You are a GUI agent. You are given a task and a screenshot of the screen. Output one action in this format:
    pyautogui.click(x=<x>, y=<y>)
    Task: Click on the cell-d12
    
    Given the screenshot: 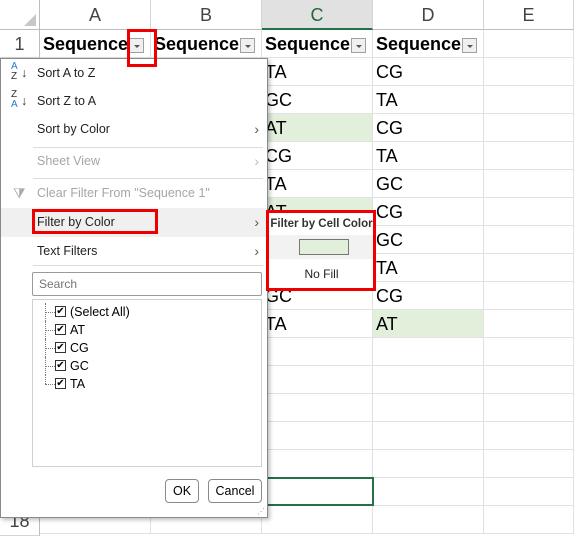 What is the action you would take?
    pyautogui.click(x=428, y=352)
    